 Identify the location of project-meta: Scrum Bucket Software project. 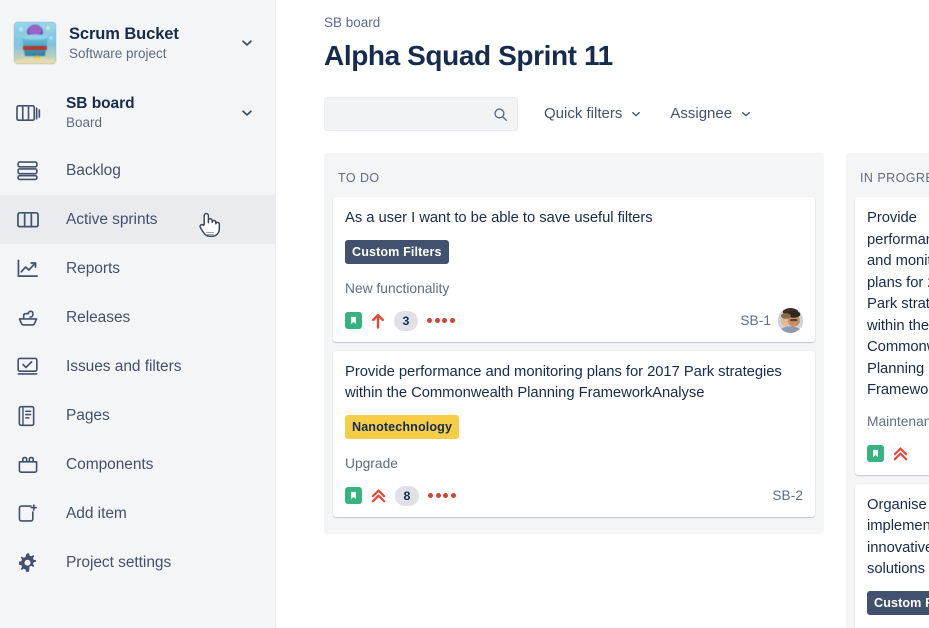
(152, 43).